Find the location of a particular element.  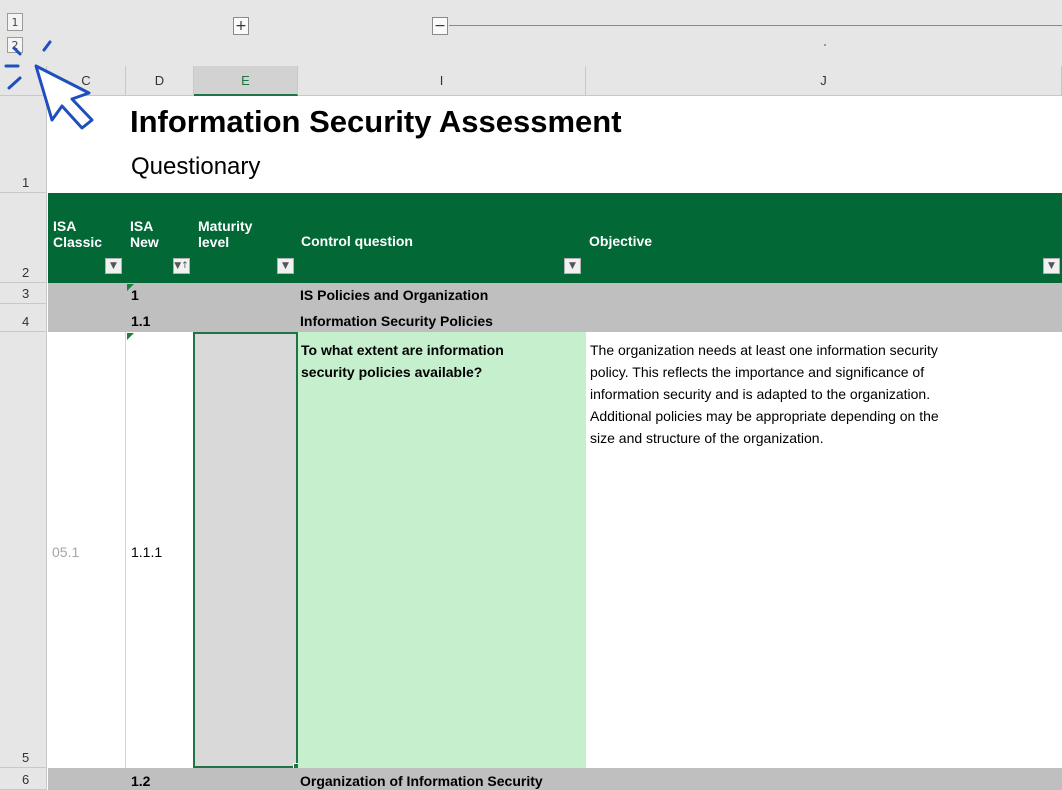

row-header-2: 2 is located at coordinates (23, 238).